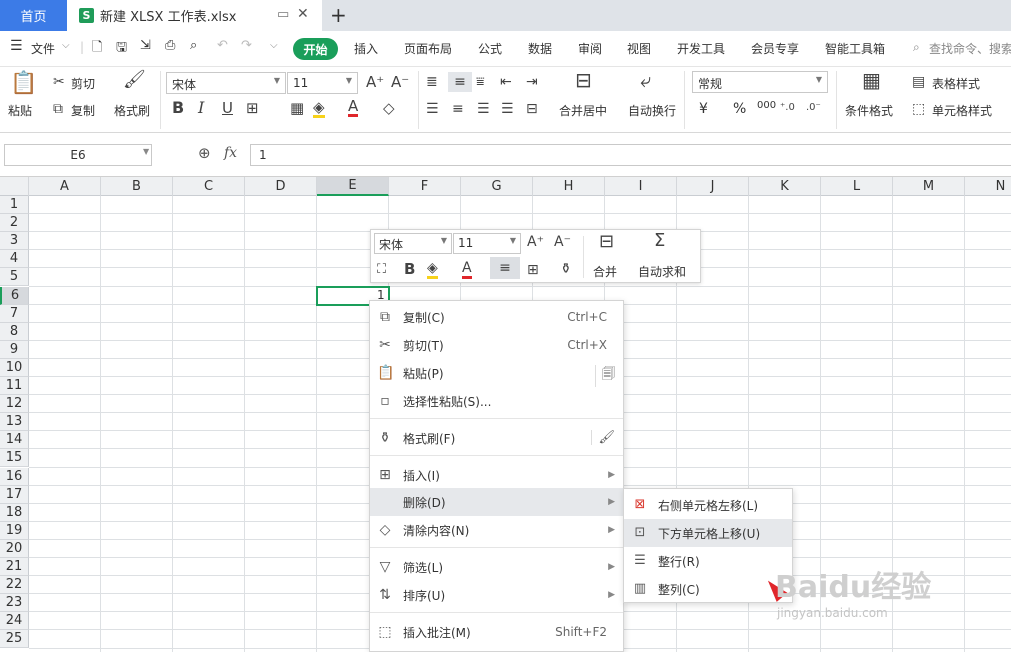  I want to click on format-painter-button: 格式刷, so click(132, 110).